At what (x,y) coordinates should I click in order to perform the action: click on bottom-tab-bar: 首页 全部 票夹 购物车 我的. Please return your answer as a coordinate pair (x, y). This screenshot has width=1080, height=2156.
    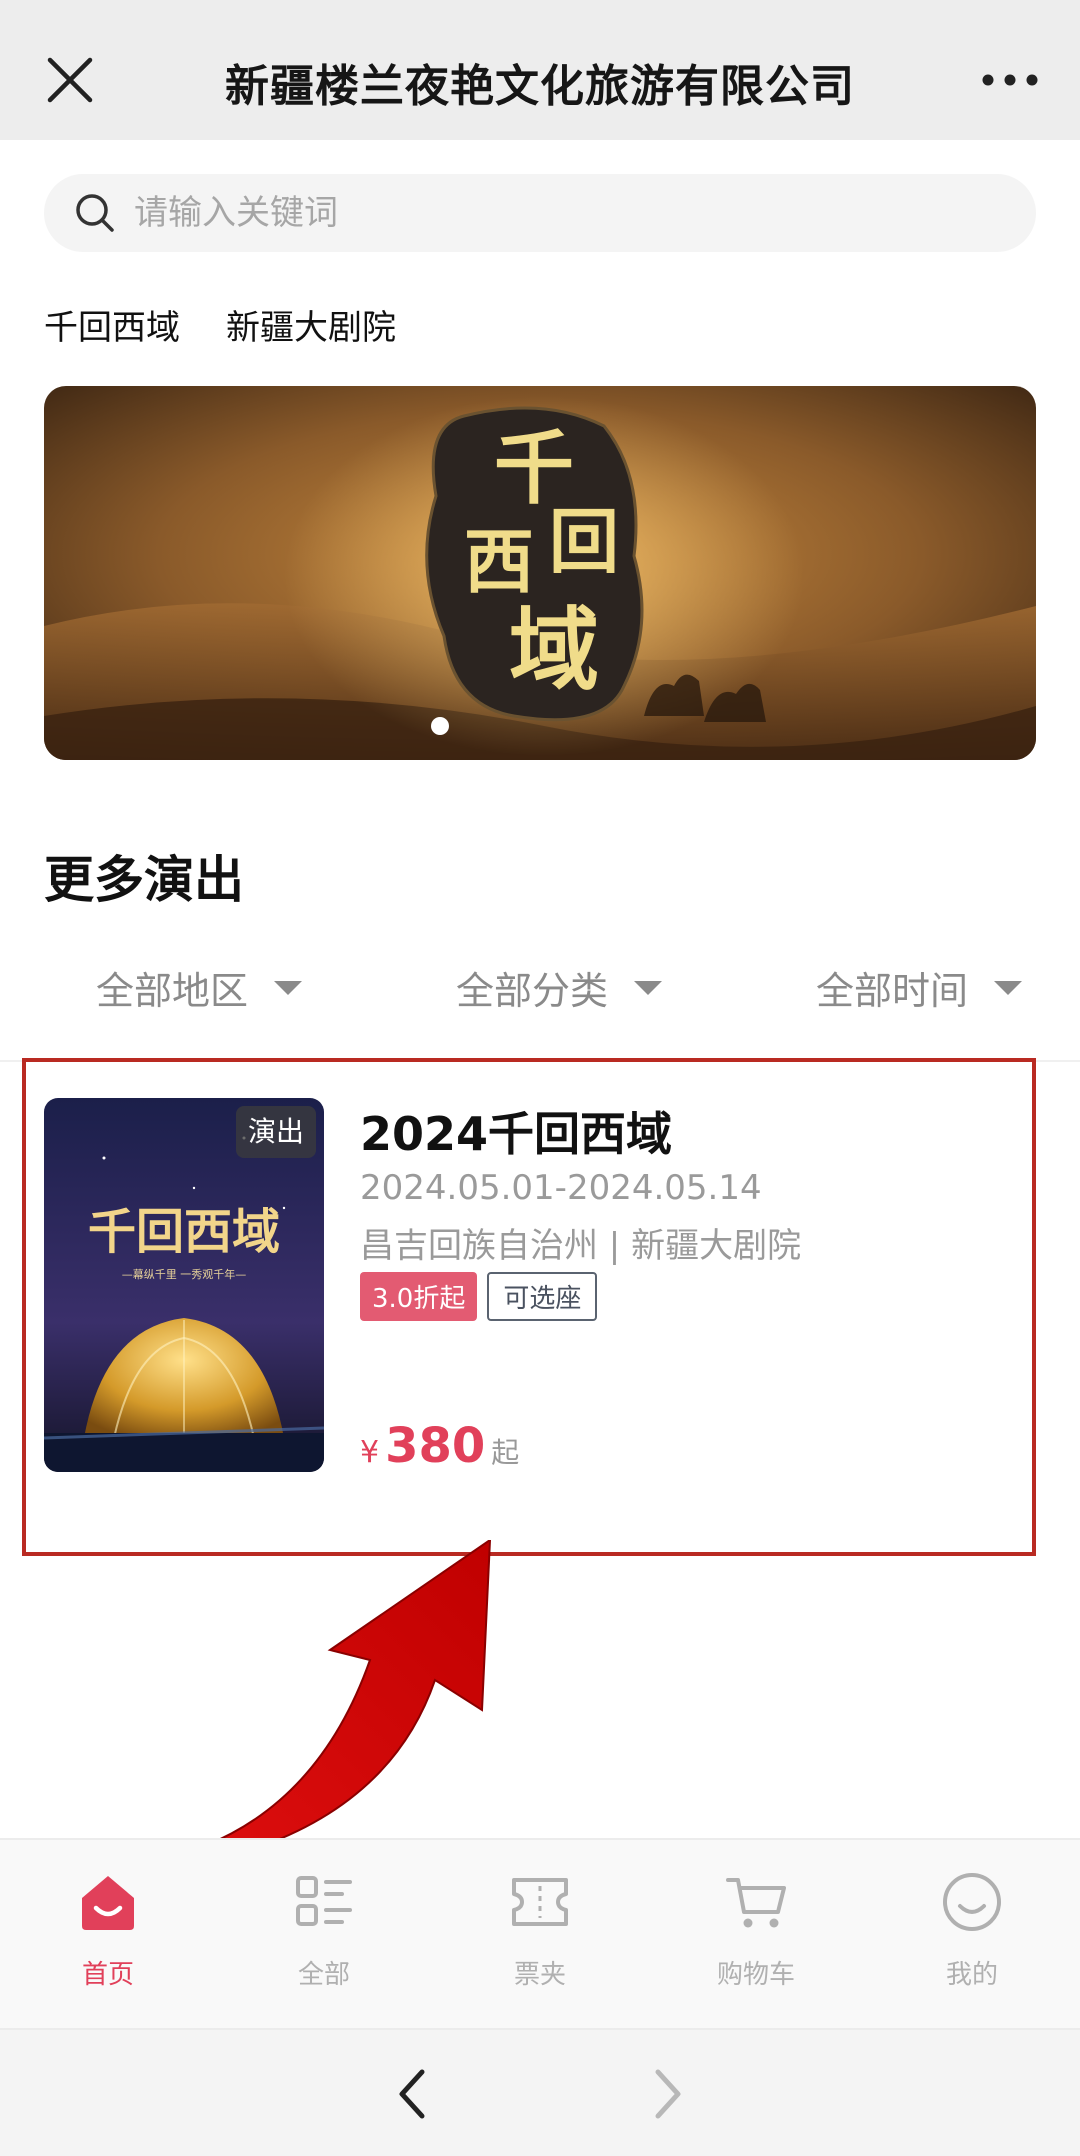
    Looking at the image, I should click on (540, 1933).